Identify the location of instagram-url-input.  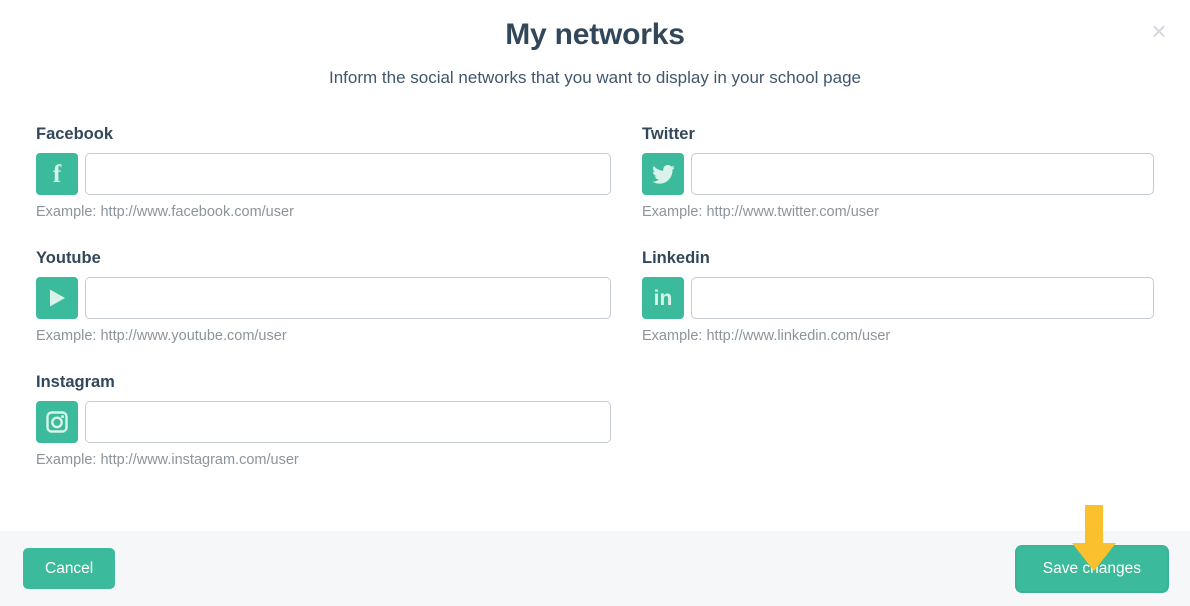
(348, 422).